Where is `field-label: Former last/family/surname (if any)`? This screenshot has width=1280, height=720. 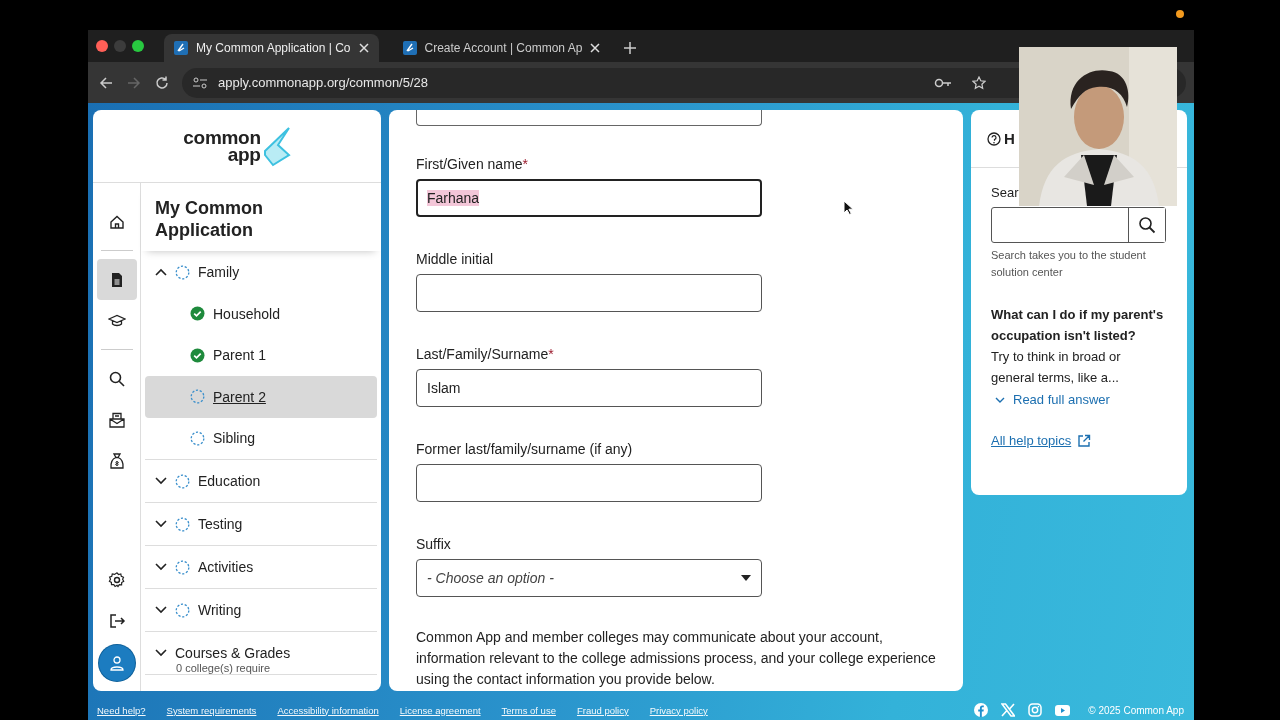
field-label: Former last/family/surname (if any) is located at coordinates (525, 449).